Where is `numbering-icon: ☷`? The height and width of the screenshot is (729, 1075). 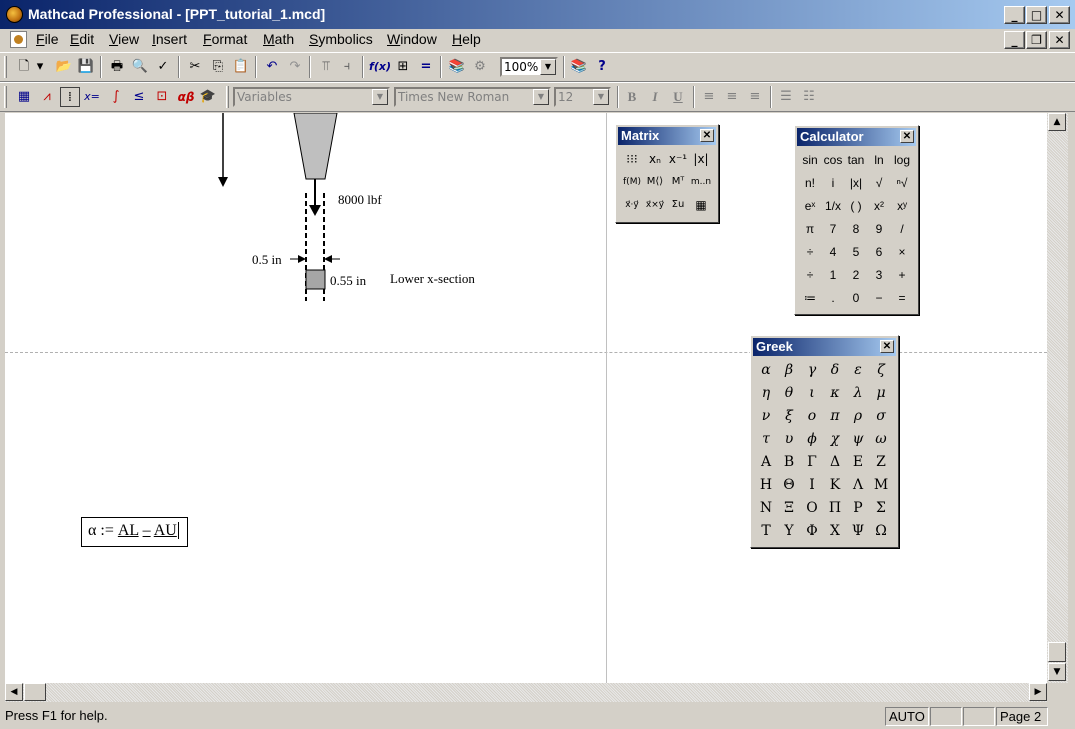 numbering-icon: ☷ is located at coordinates (809, 97).